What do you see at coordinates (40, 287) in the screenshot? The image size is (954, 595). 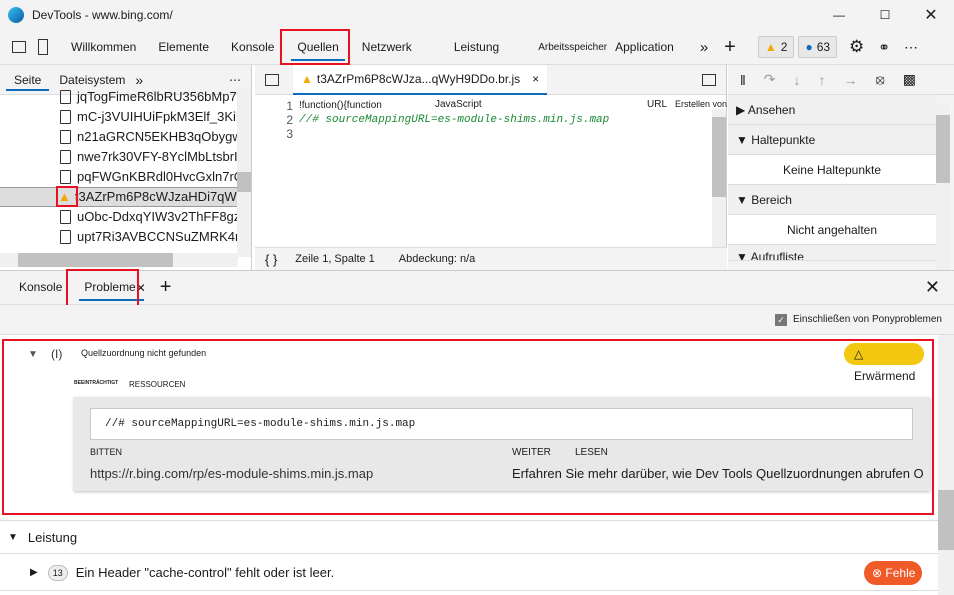 I see `drawer-tab-console: Konsole` at bounding box center [40, 287].